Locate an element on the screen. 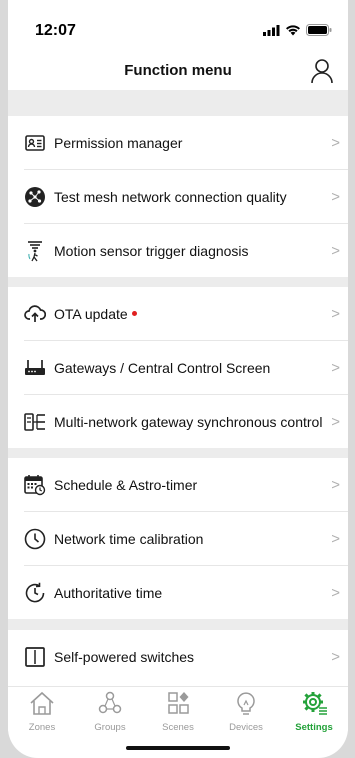 Image resolution: width=355 pixels, height=758 pixels. menu-item-self-powered-switches: Self-powered switches > is located at coordinates (178, 656).